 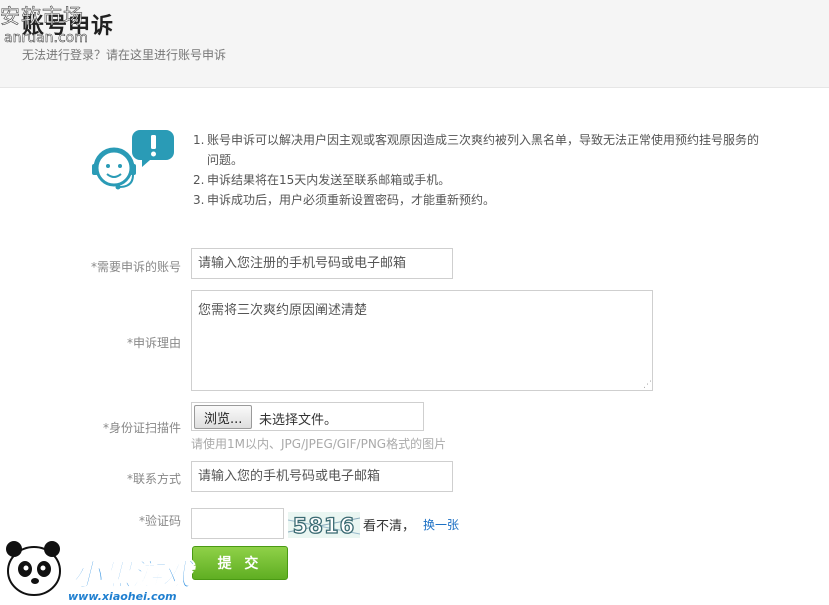 What do you see at coordinates (322, 263) in the screenshot?
I see `account-input` at bounding box center [322, 263].